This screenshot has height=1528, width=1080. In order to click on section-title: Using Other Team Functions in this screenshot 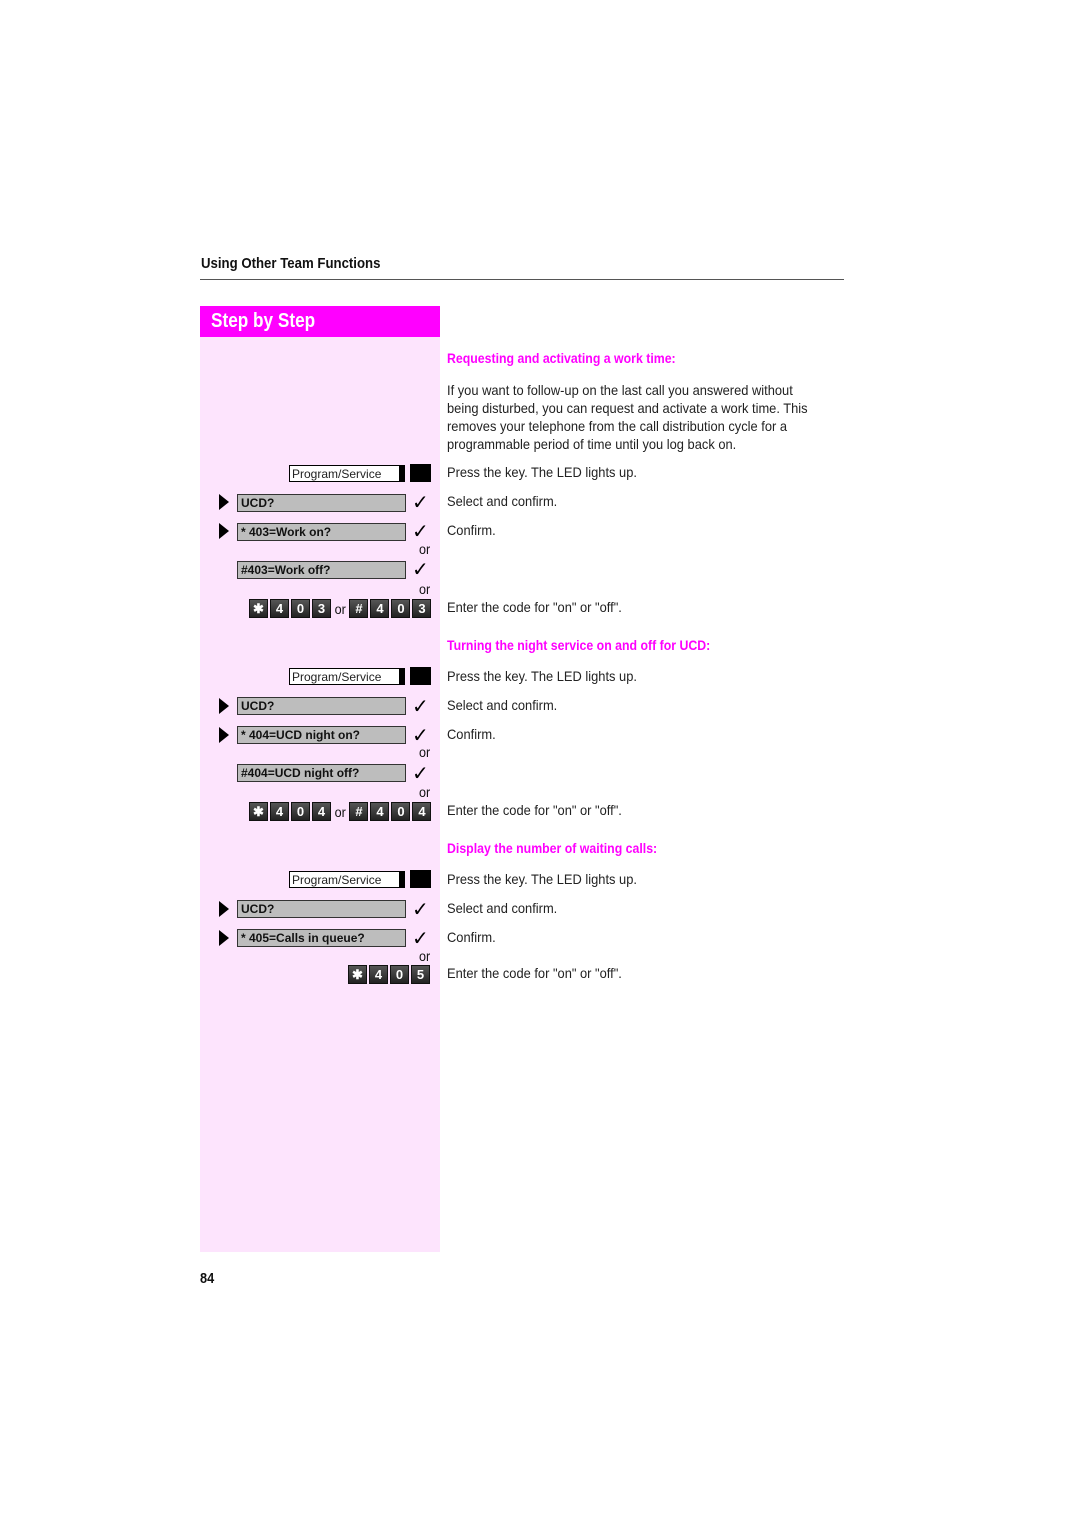, I will do `click(291, 263)`.